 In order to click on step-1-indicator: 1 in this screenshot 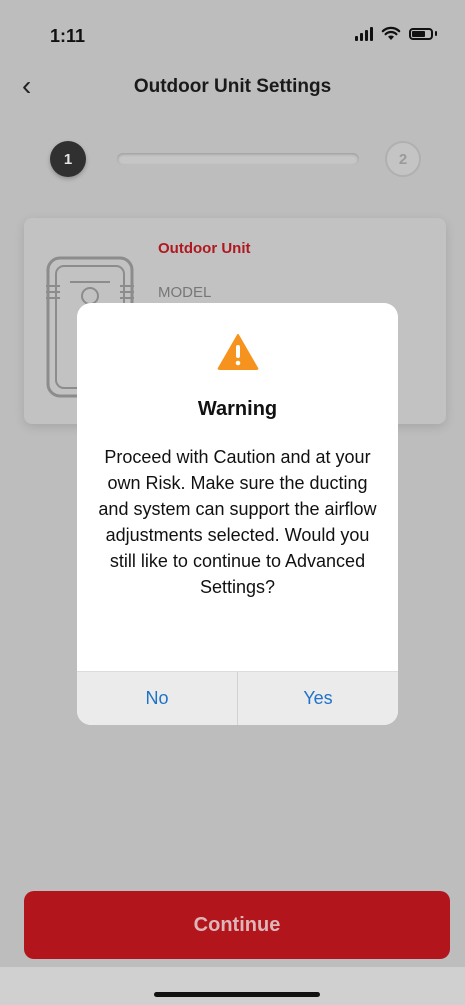, I will do `click(68, 159)`.